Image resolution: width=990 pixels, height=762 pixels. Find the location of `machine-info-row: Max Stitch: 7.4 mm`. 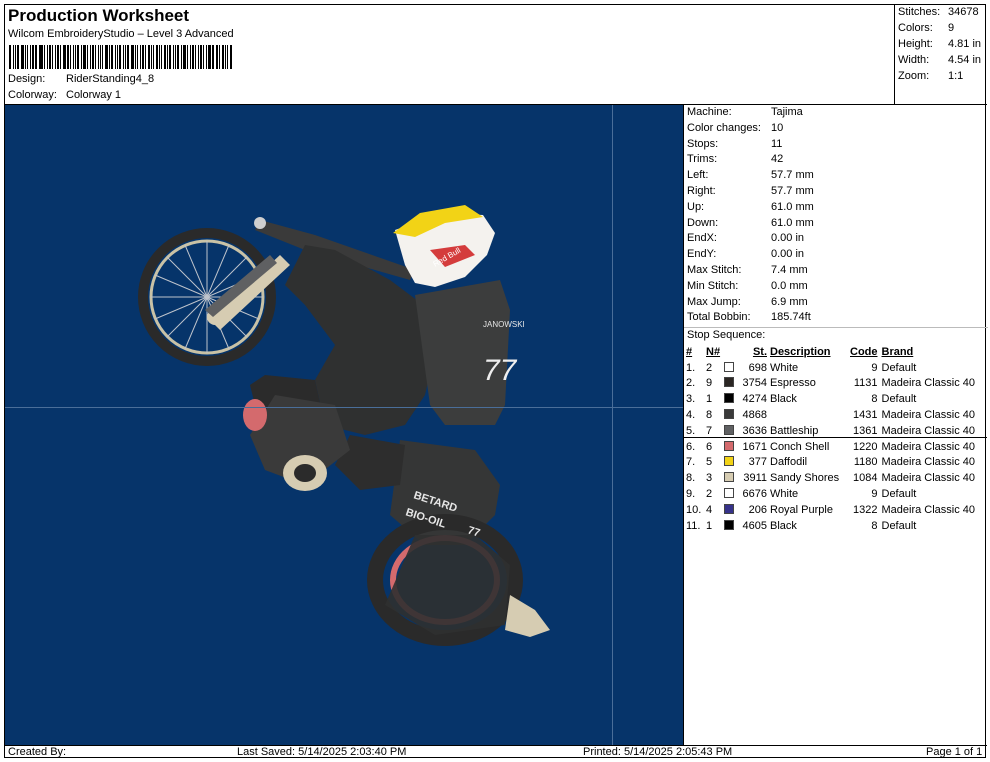

machine-info-row: Max Stitch: 7.4 mm is located at coordinates (747, 270).